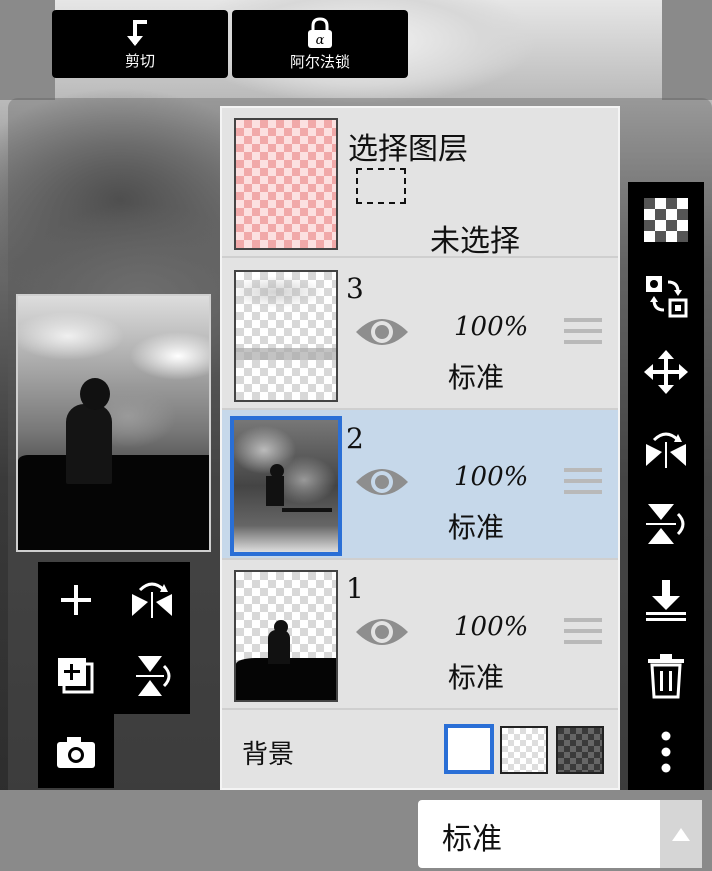  I want to click on svg-text: α, so click(320, 40).